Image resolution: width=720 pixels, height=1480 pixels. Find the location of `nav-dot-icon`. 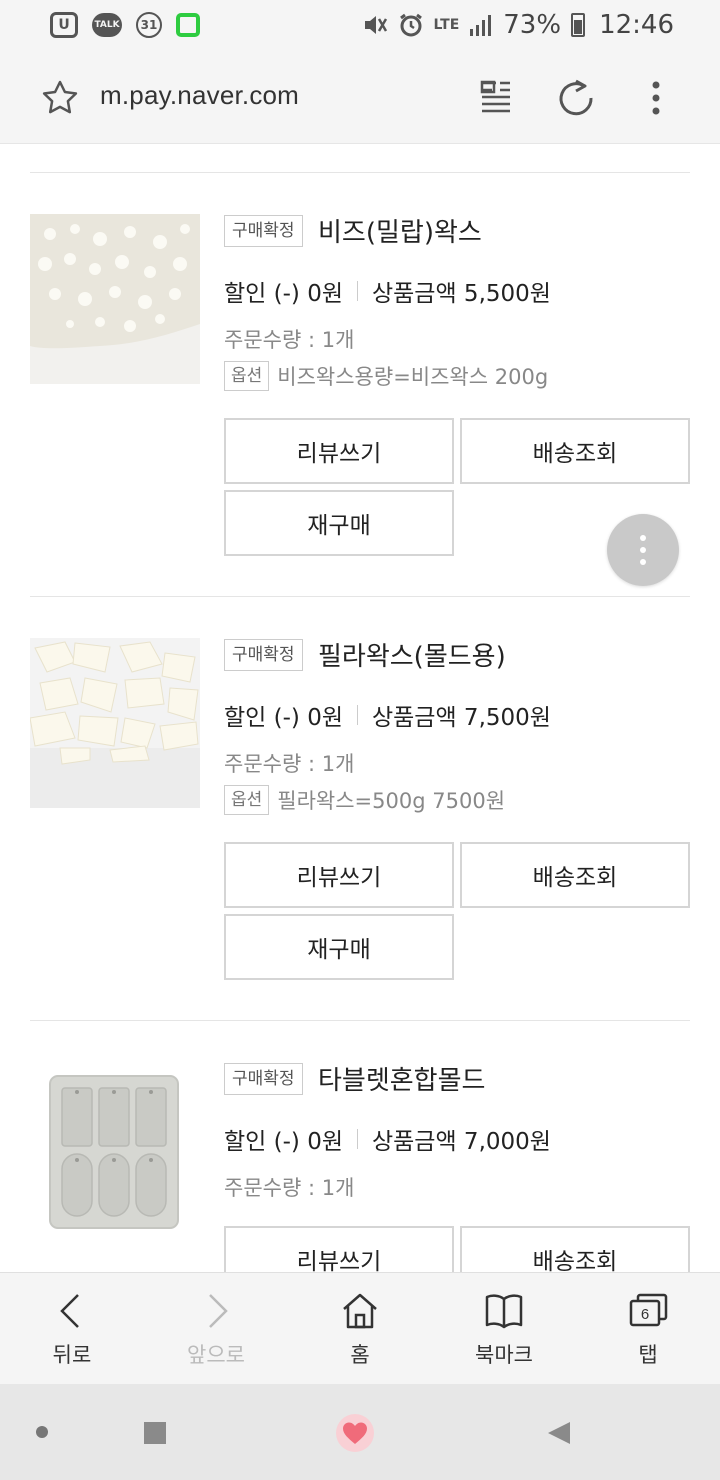

nav-dot-icon is located at coordinates (42, 1432).